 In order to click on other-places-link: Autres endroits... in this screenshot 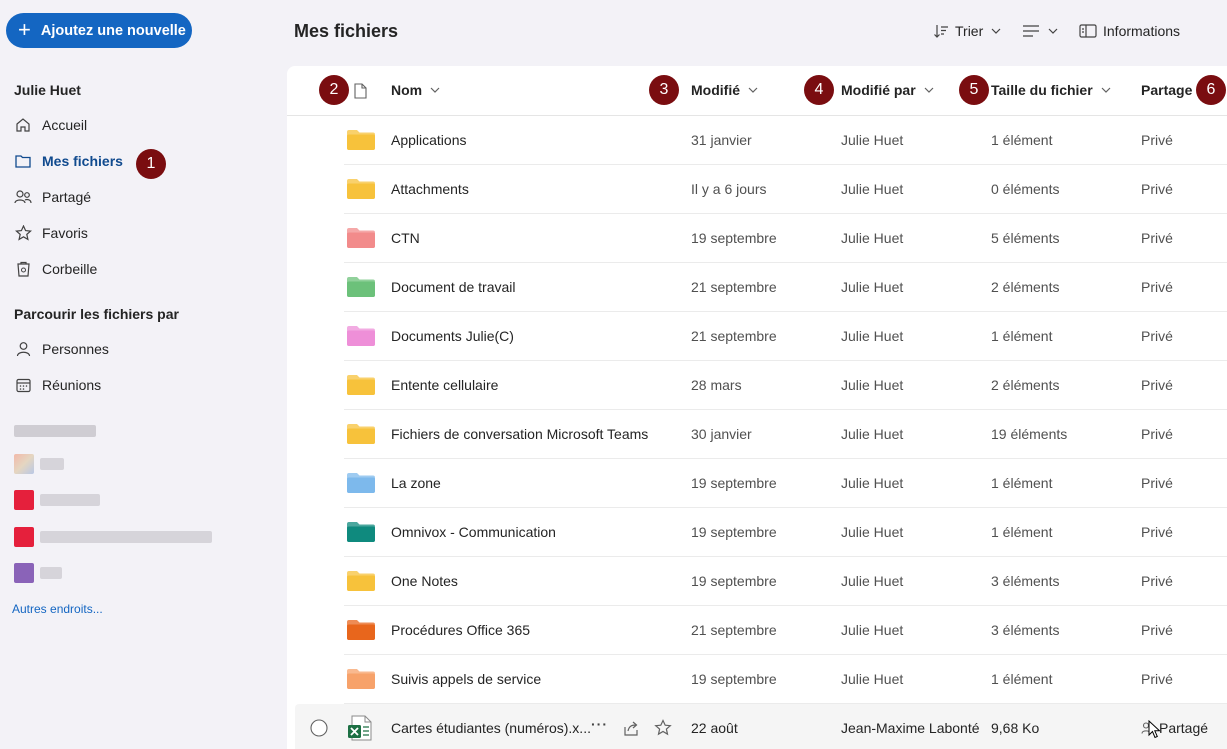, I will do `click(57, 609)`.